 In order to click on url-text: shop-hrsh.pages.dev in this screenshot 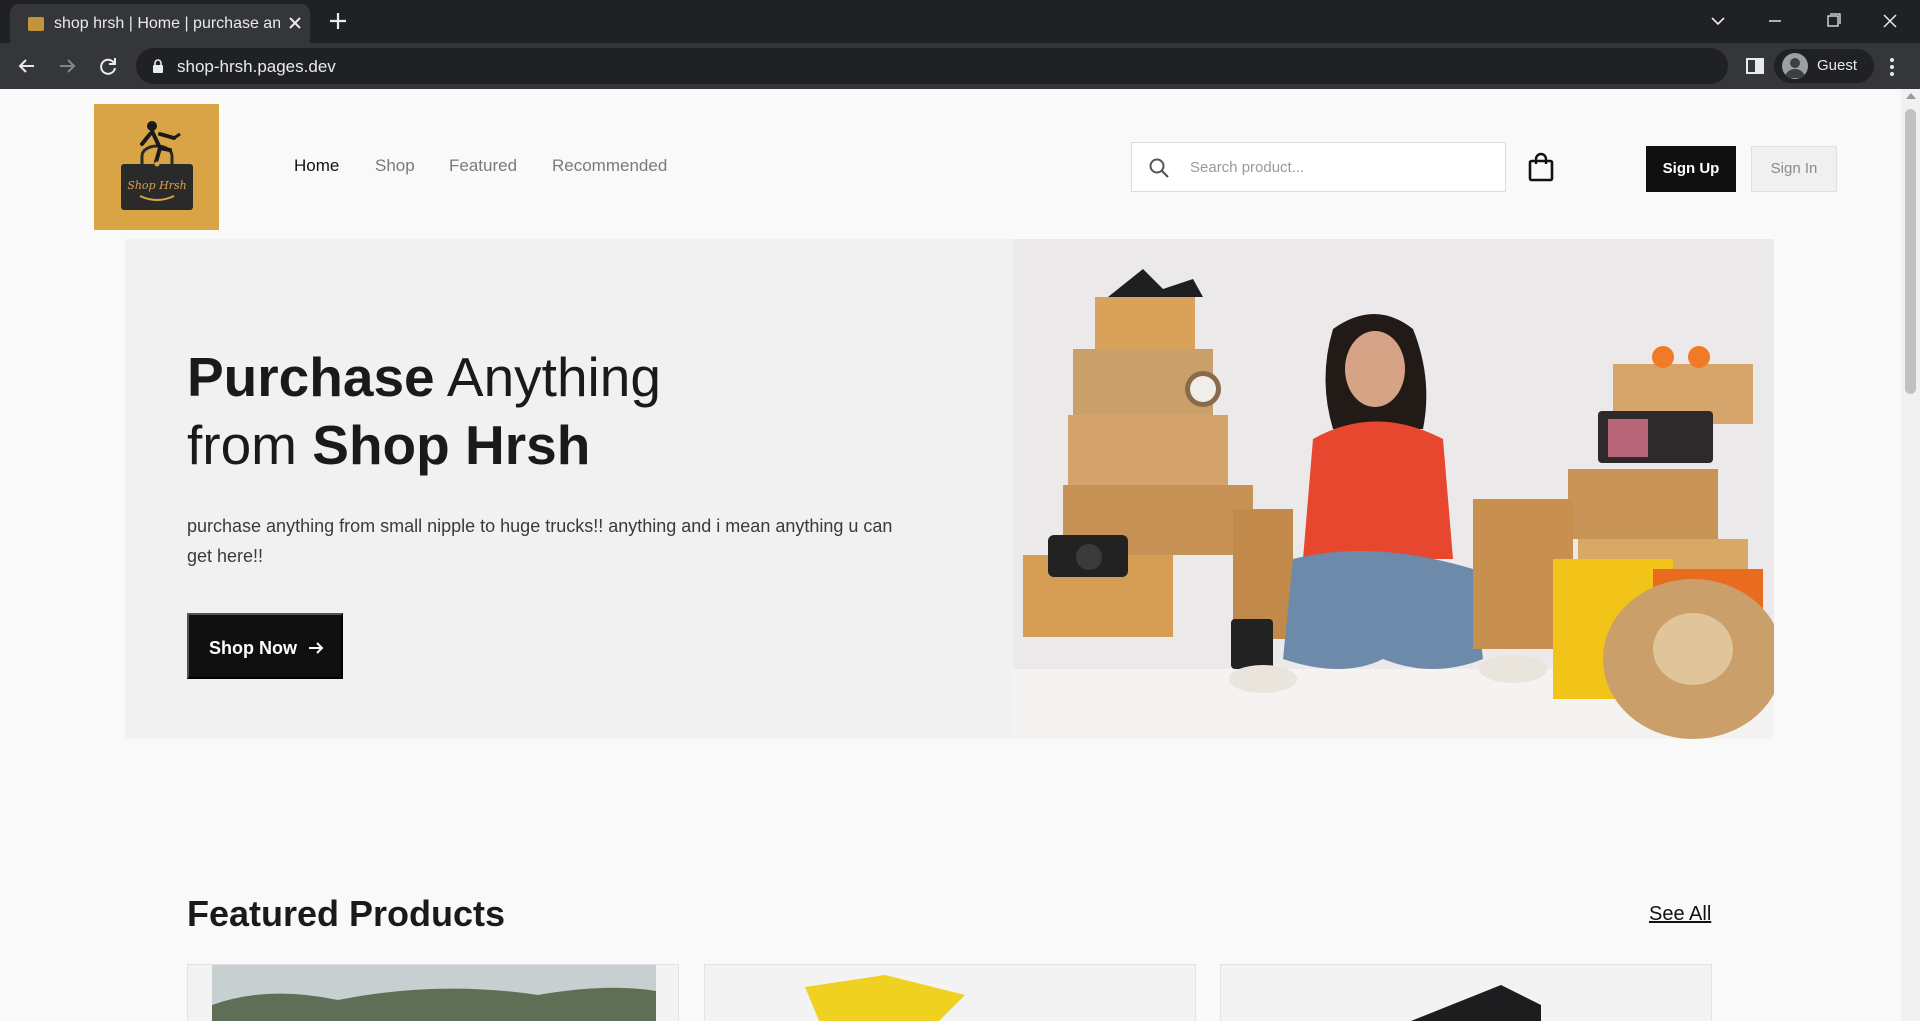, I will do `click(256, 66)`.